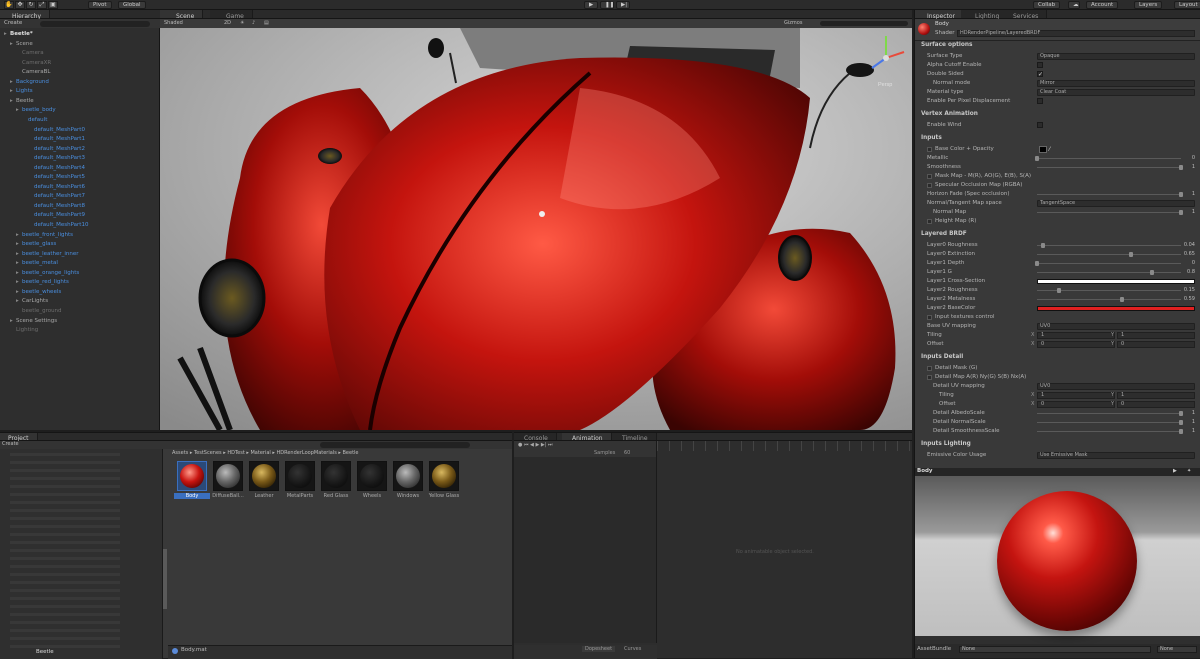 The image size is (1200, 659). I want to click on vector-field-y: Y1, so click(1153, 395).